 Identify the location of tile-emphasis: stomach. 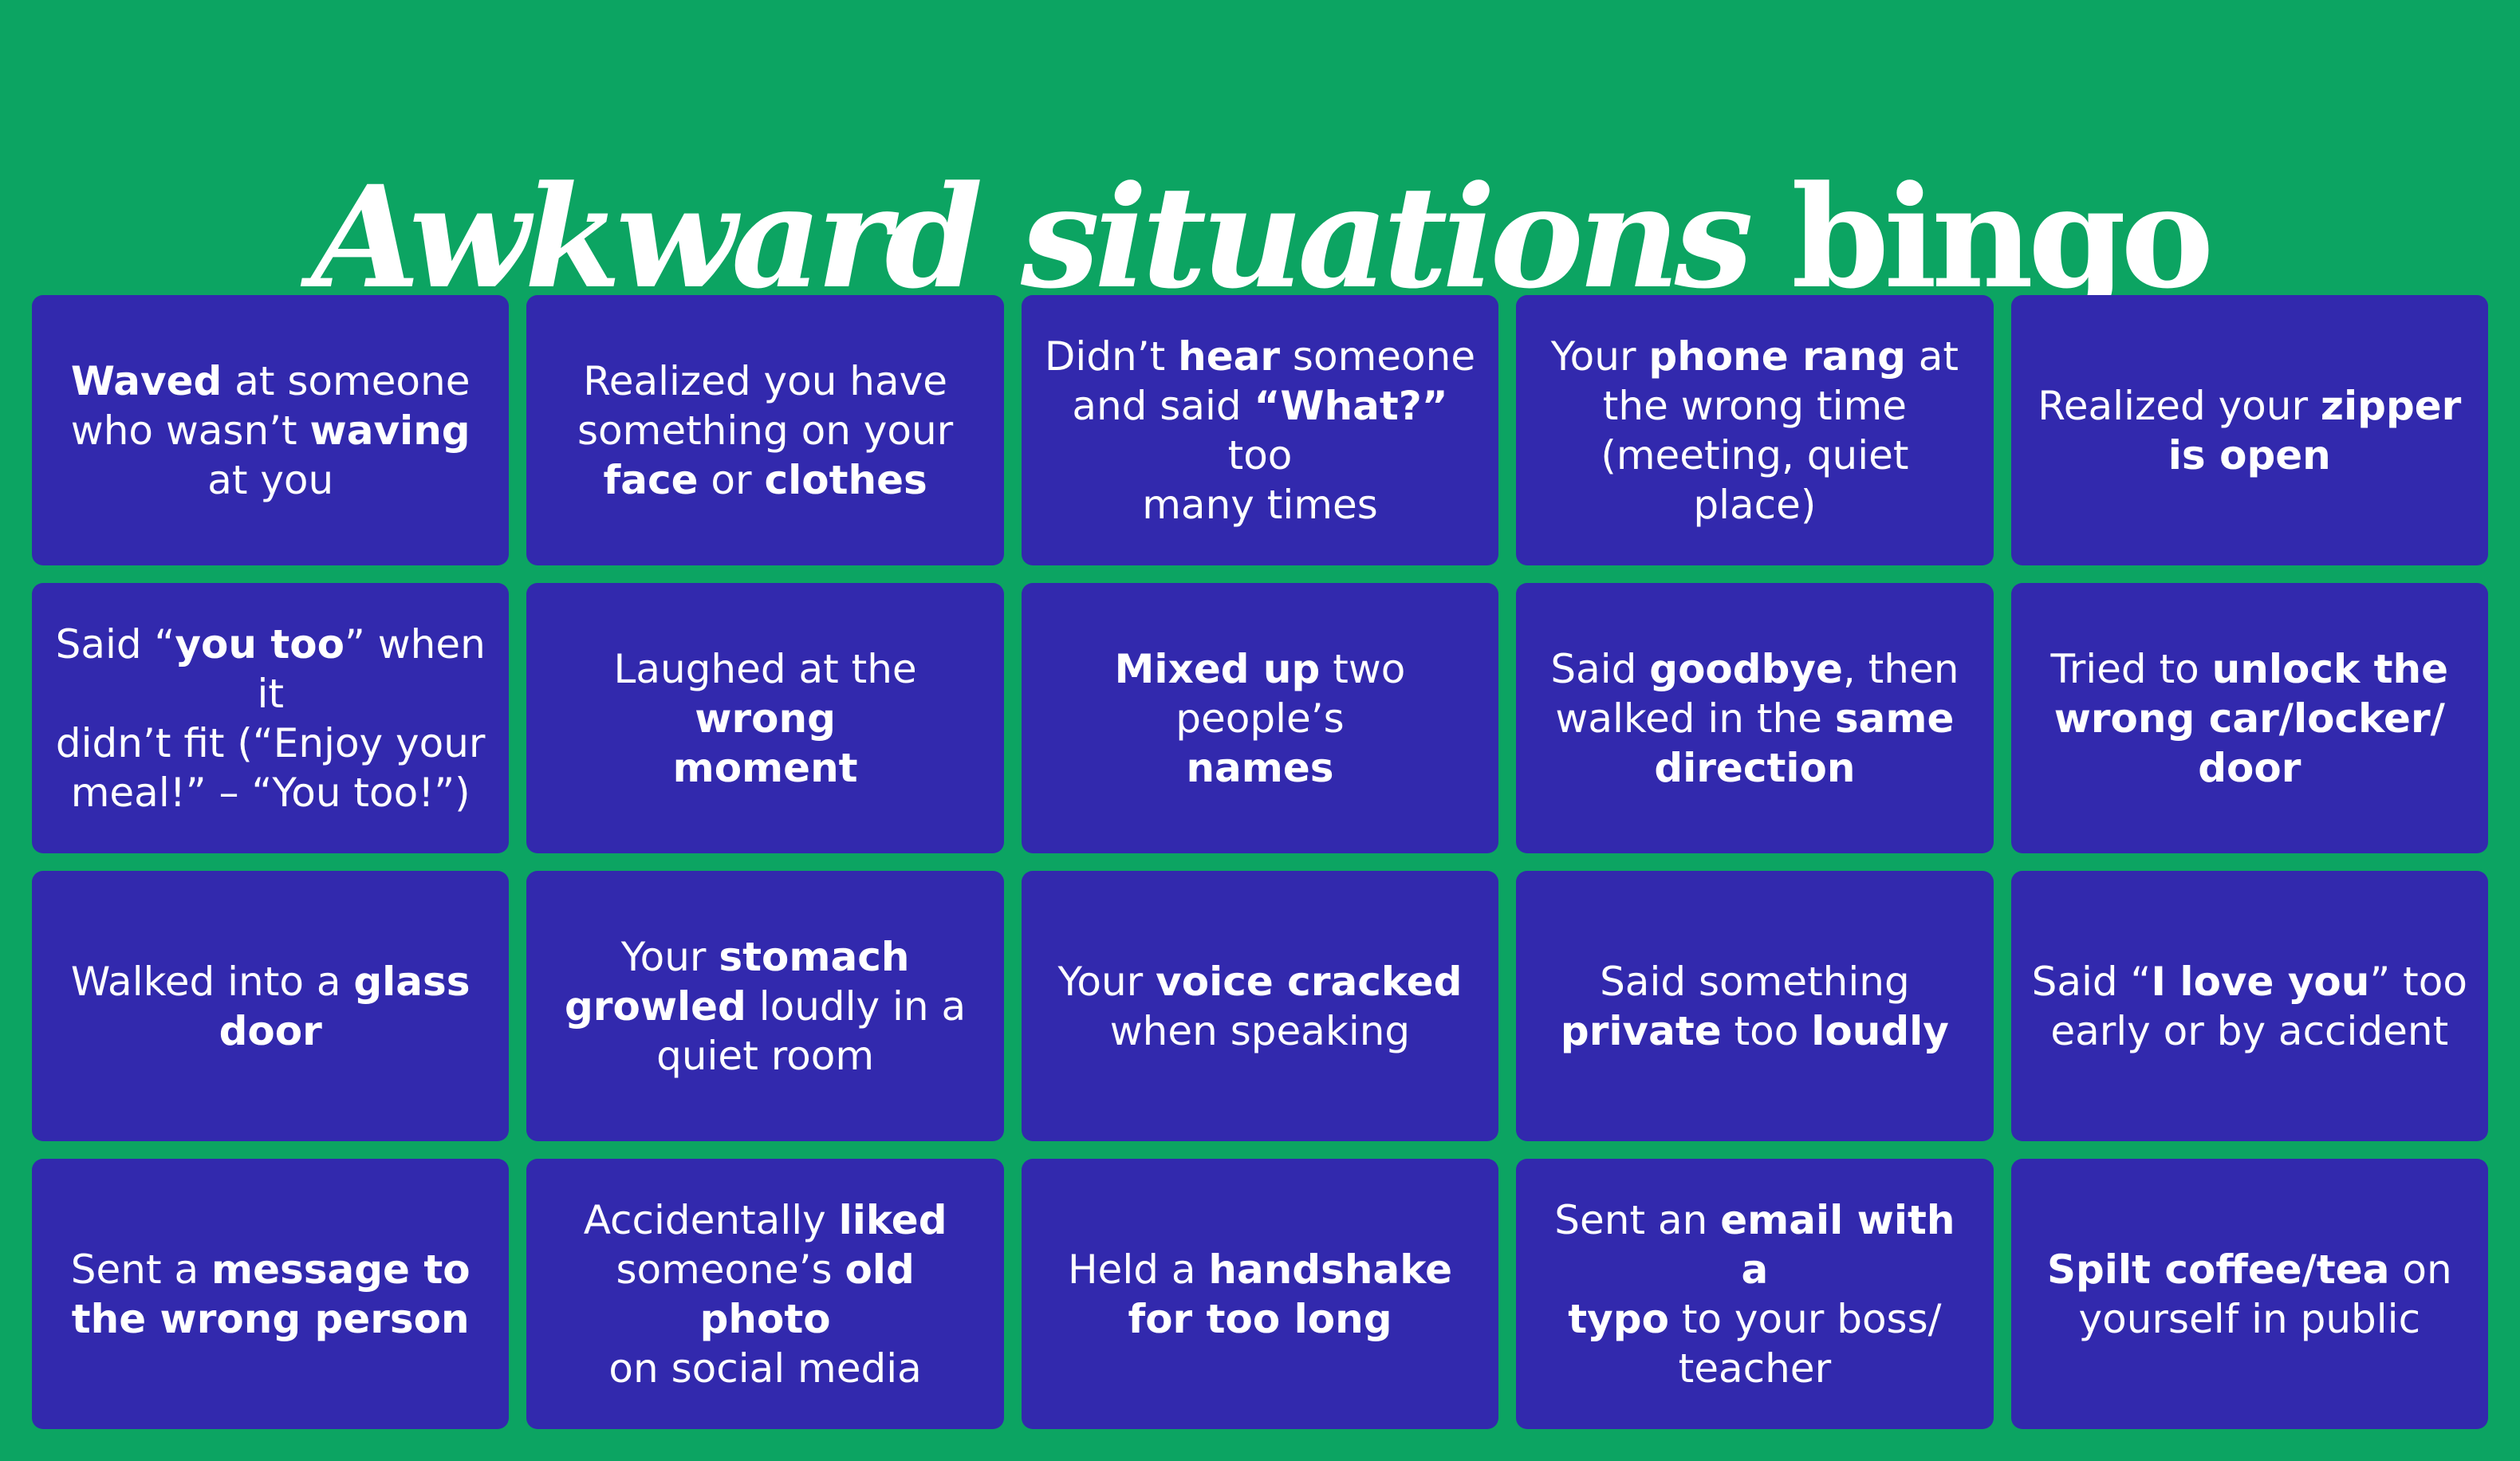
(815, 956).